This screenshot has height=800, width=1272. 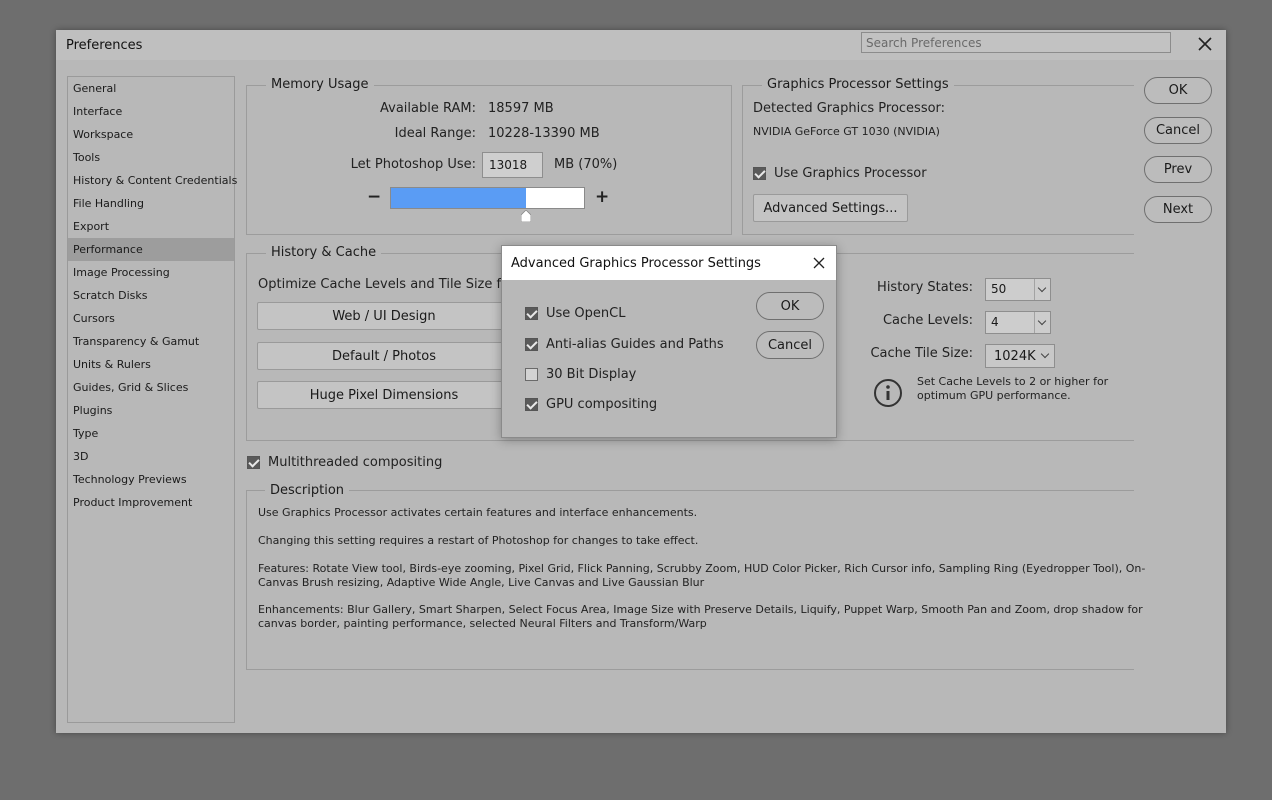 What do you see at coordinates (1016, 42) in the screenshot?
I see `search-input` at bounding box center [1016, 42].